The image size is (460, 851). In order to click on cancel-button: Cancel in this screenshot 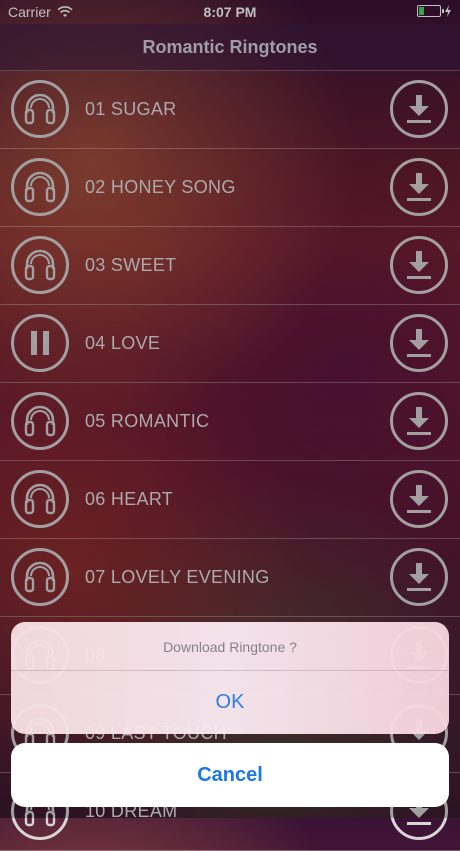, I will do `click(230, 775)`.